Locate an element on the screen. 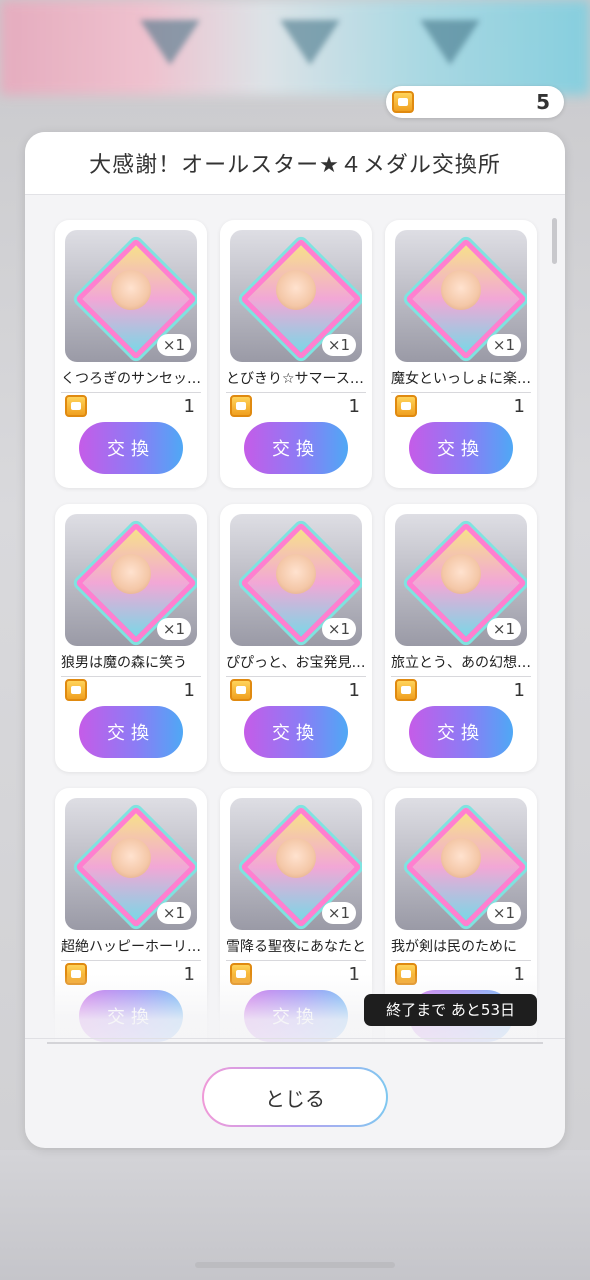 This screenshot has width=590, height=1280. exchange-item-card: ×1 ぴぴっと、お宝発見です… 1 交換 is located at coordinates (296, 638).